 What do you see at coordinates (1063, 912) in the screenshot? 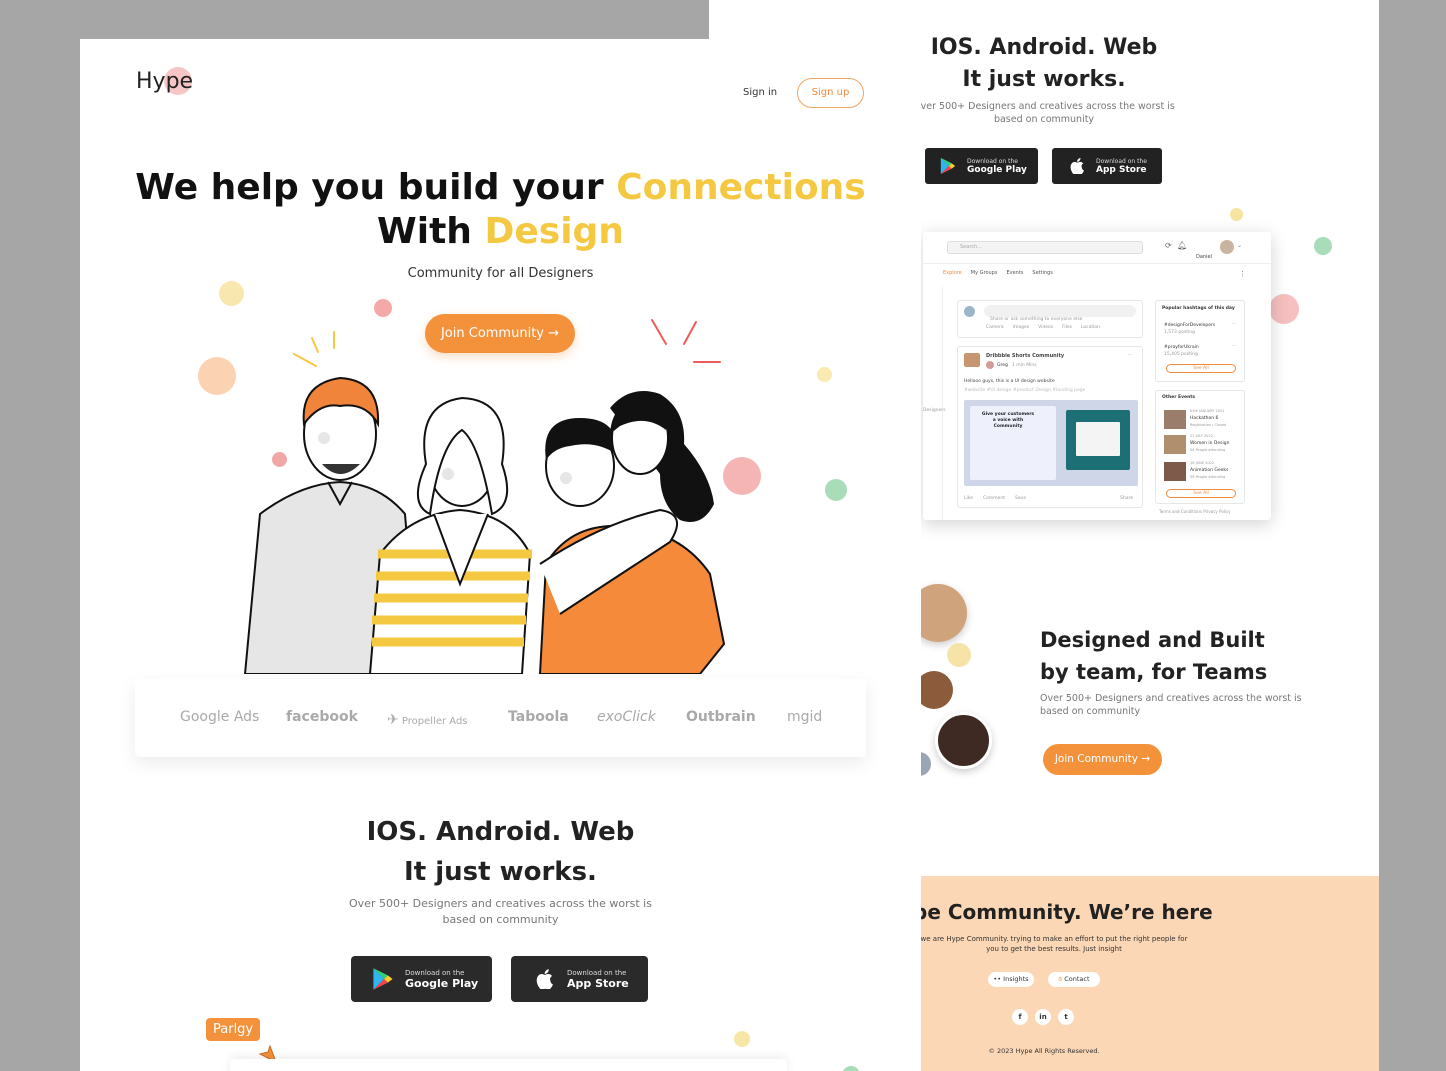
I see `footer-title: pe Community. We’re here` at bounding box center [1063, 912].